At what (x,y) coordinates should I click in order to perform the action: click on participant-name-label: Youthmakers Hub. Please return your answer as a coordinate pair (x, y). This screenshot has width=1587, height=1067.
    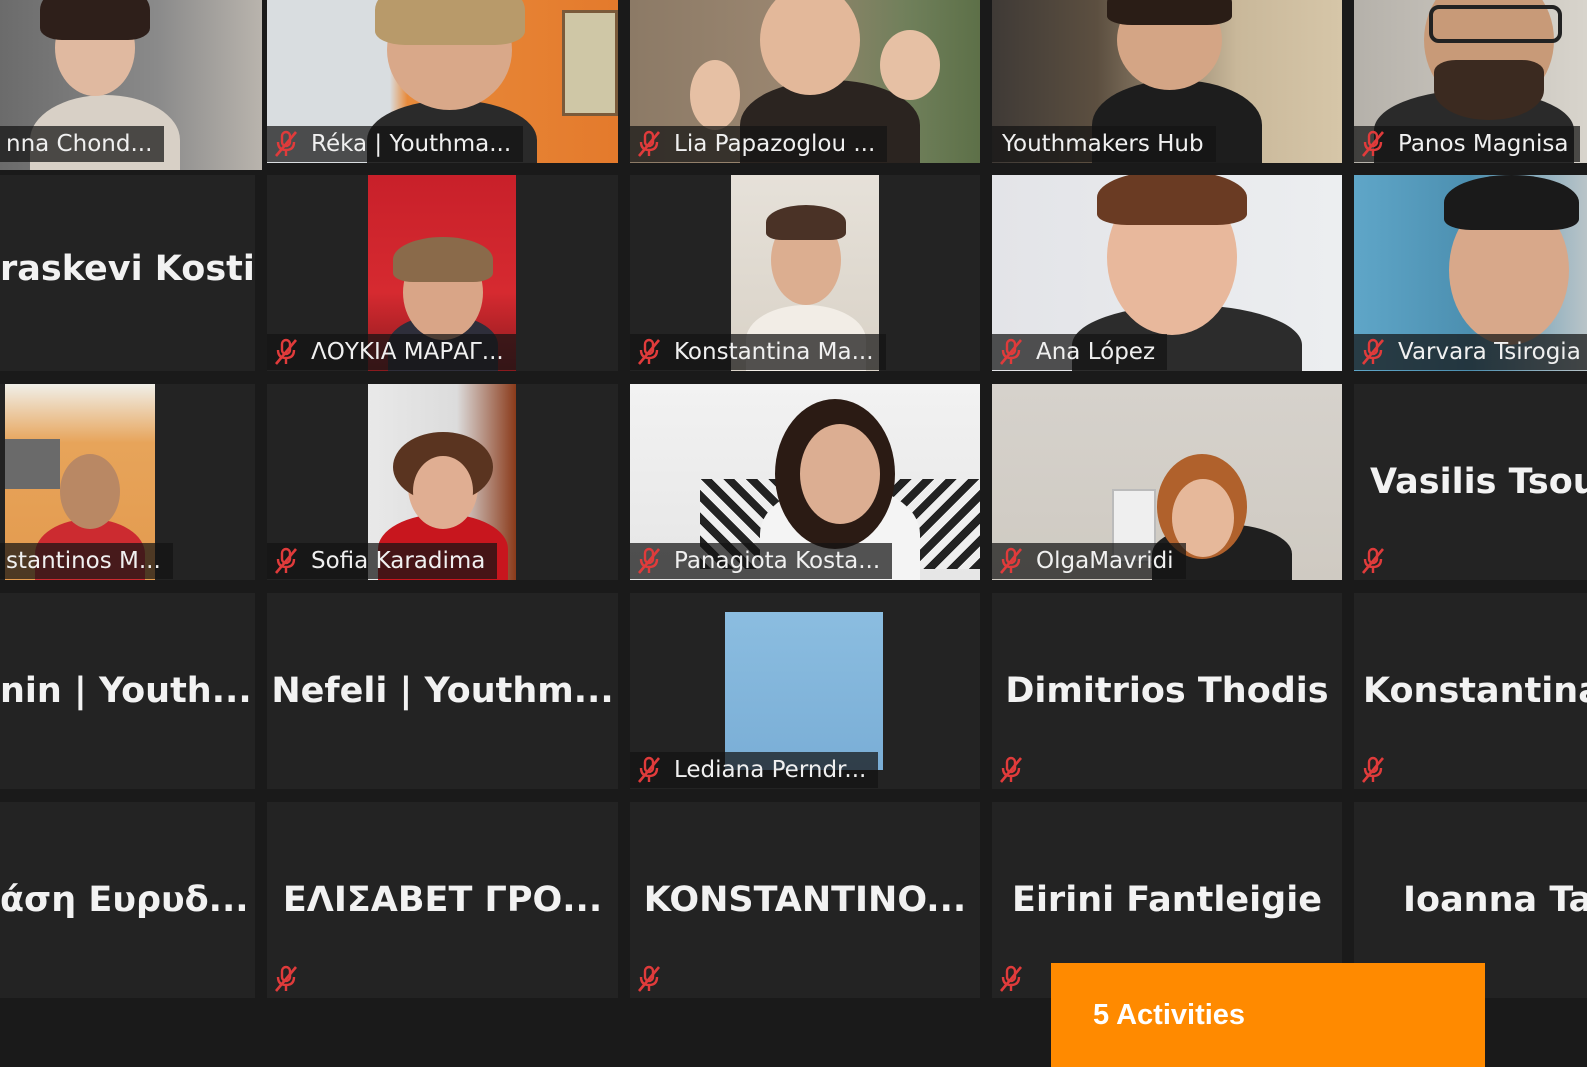
    Looking at the image, I should click on (1104, 144).